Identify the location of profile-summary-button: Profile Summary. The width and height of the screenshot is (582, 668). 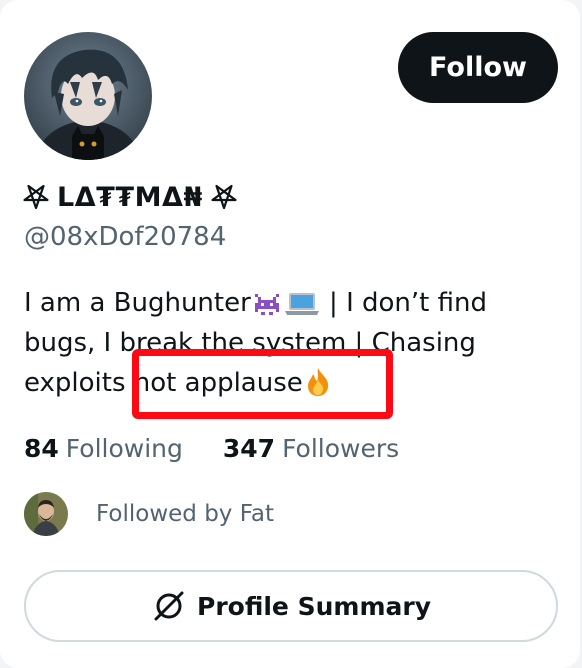
(291, 606).